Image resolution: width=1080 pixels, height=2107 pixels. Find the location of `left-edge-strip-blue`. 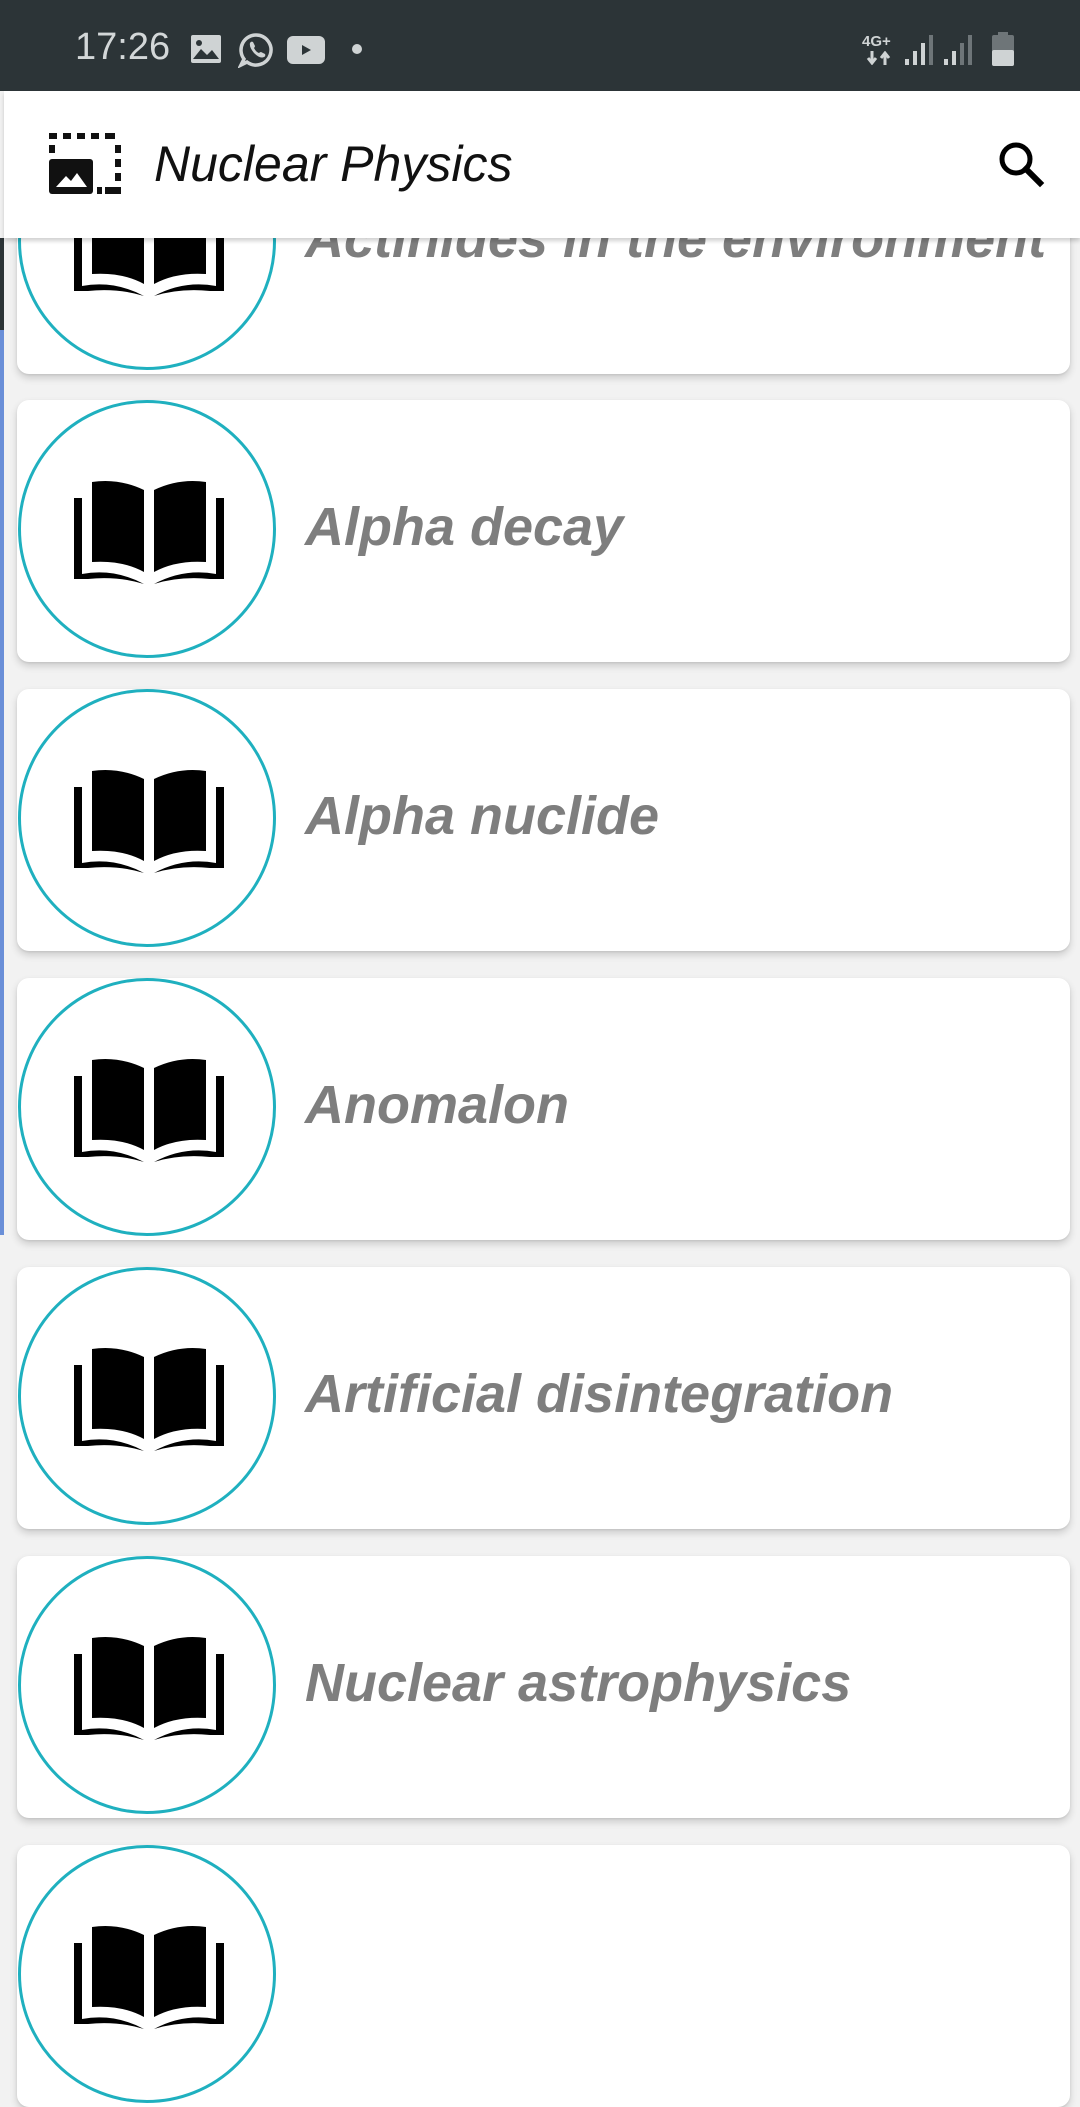

left-edge-strip-blue is located at coordinates (2, 782).